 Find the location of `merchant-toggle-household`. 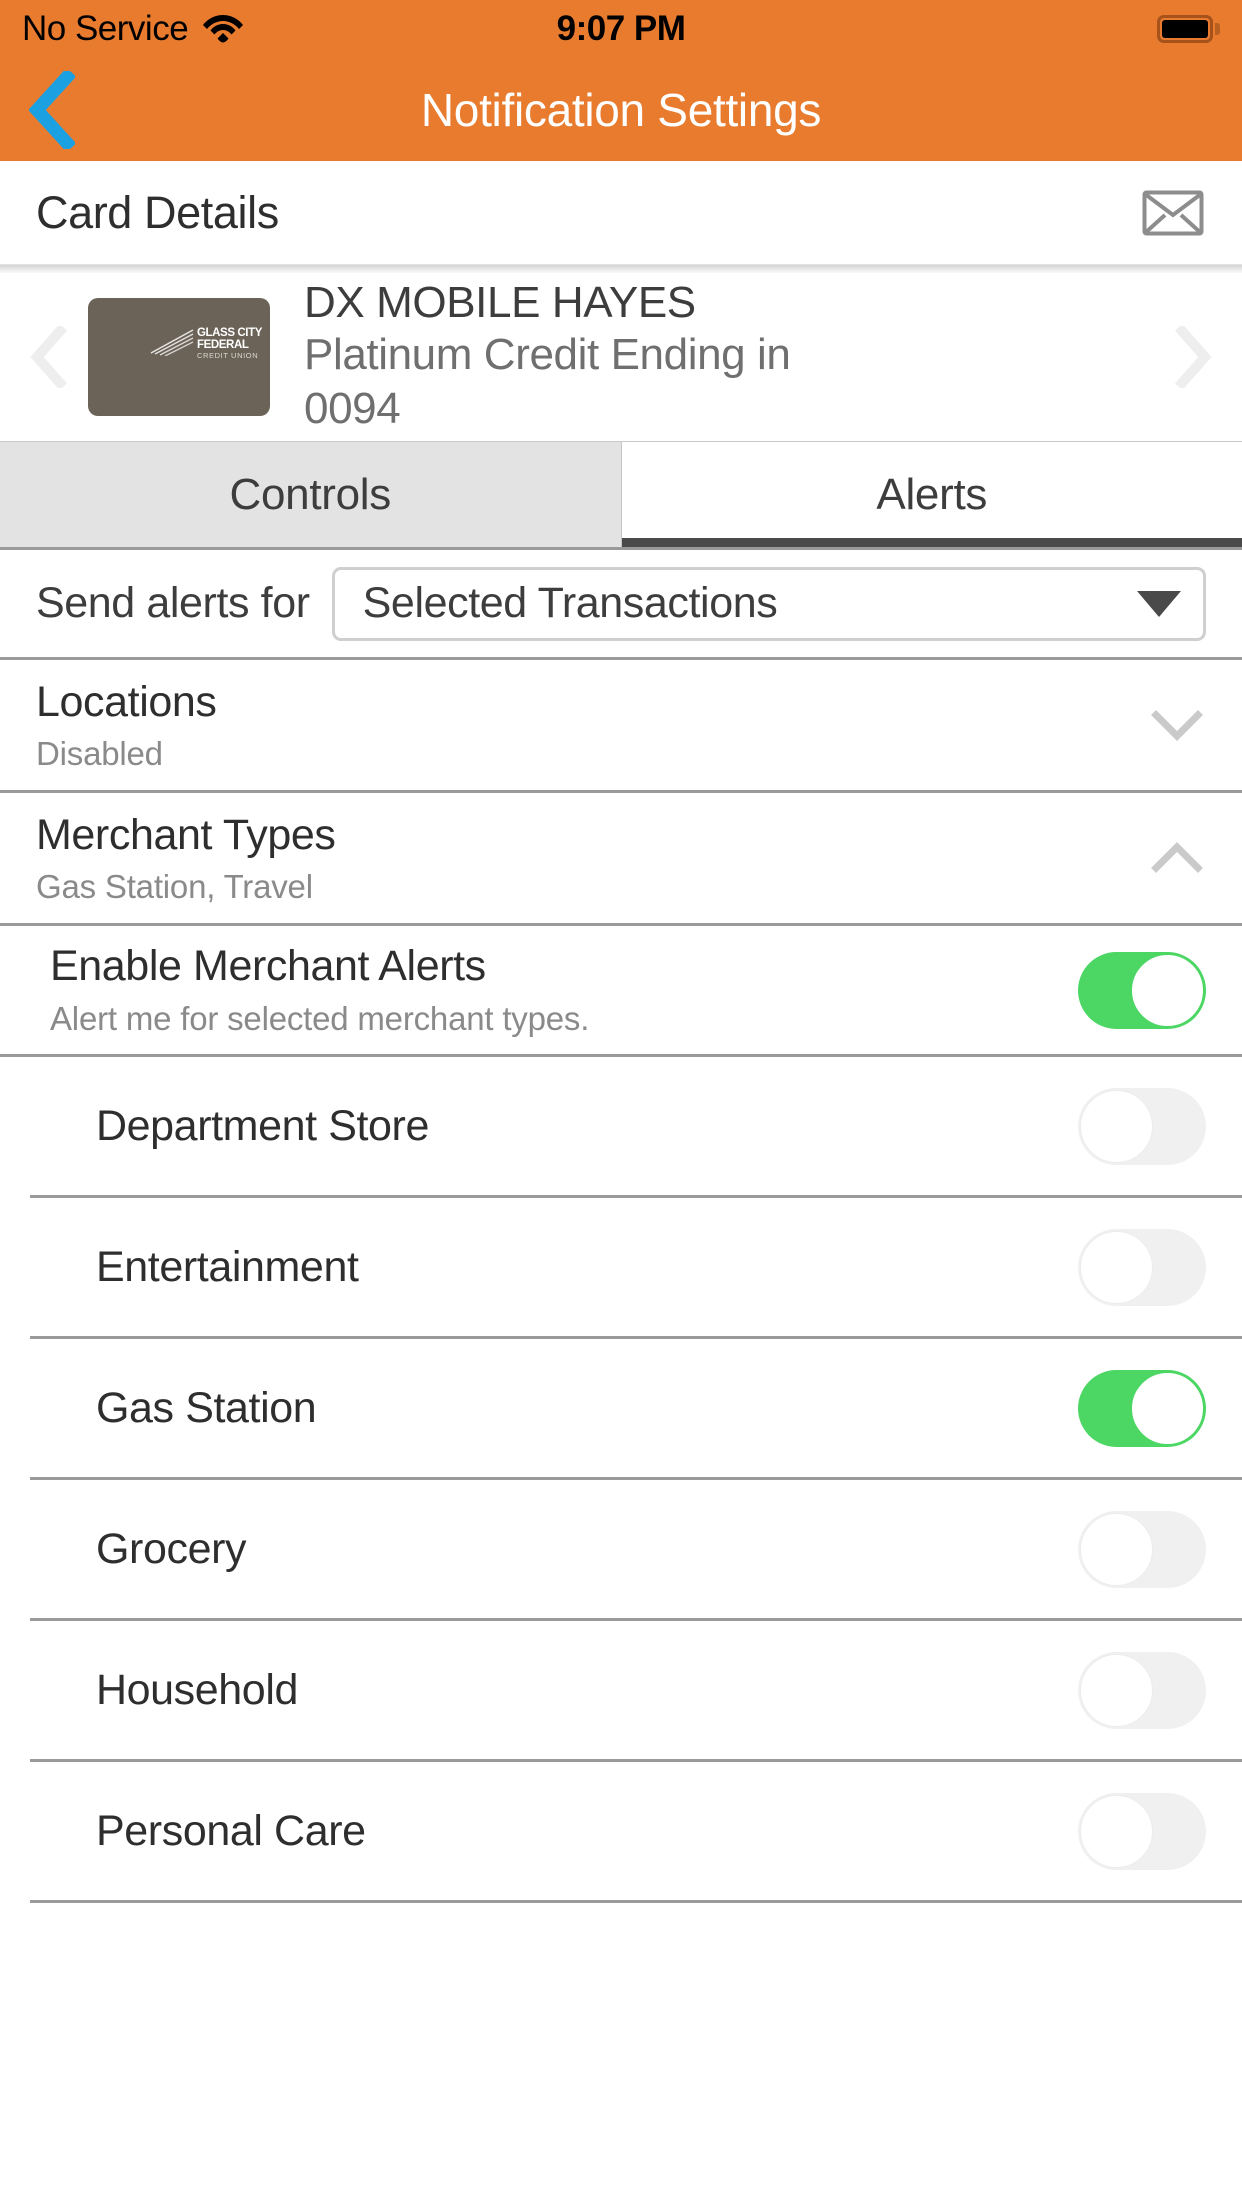

merchant-toggle-household is located at coordinates (1142, 1690).